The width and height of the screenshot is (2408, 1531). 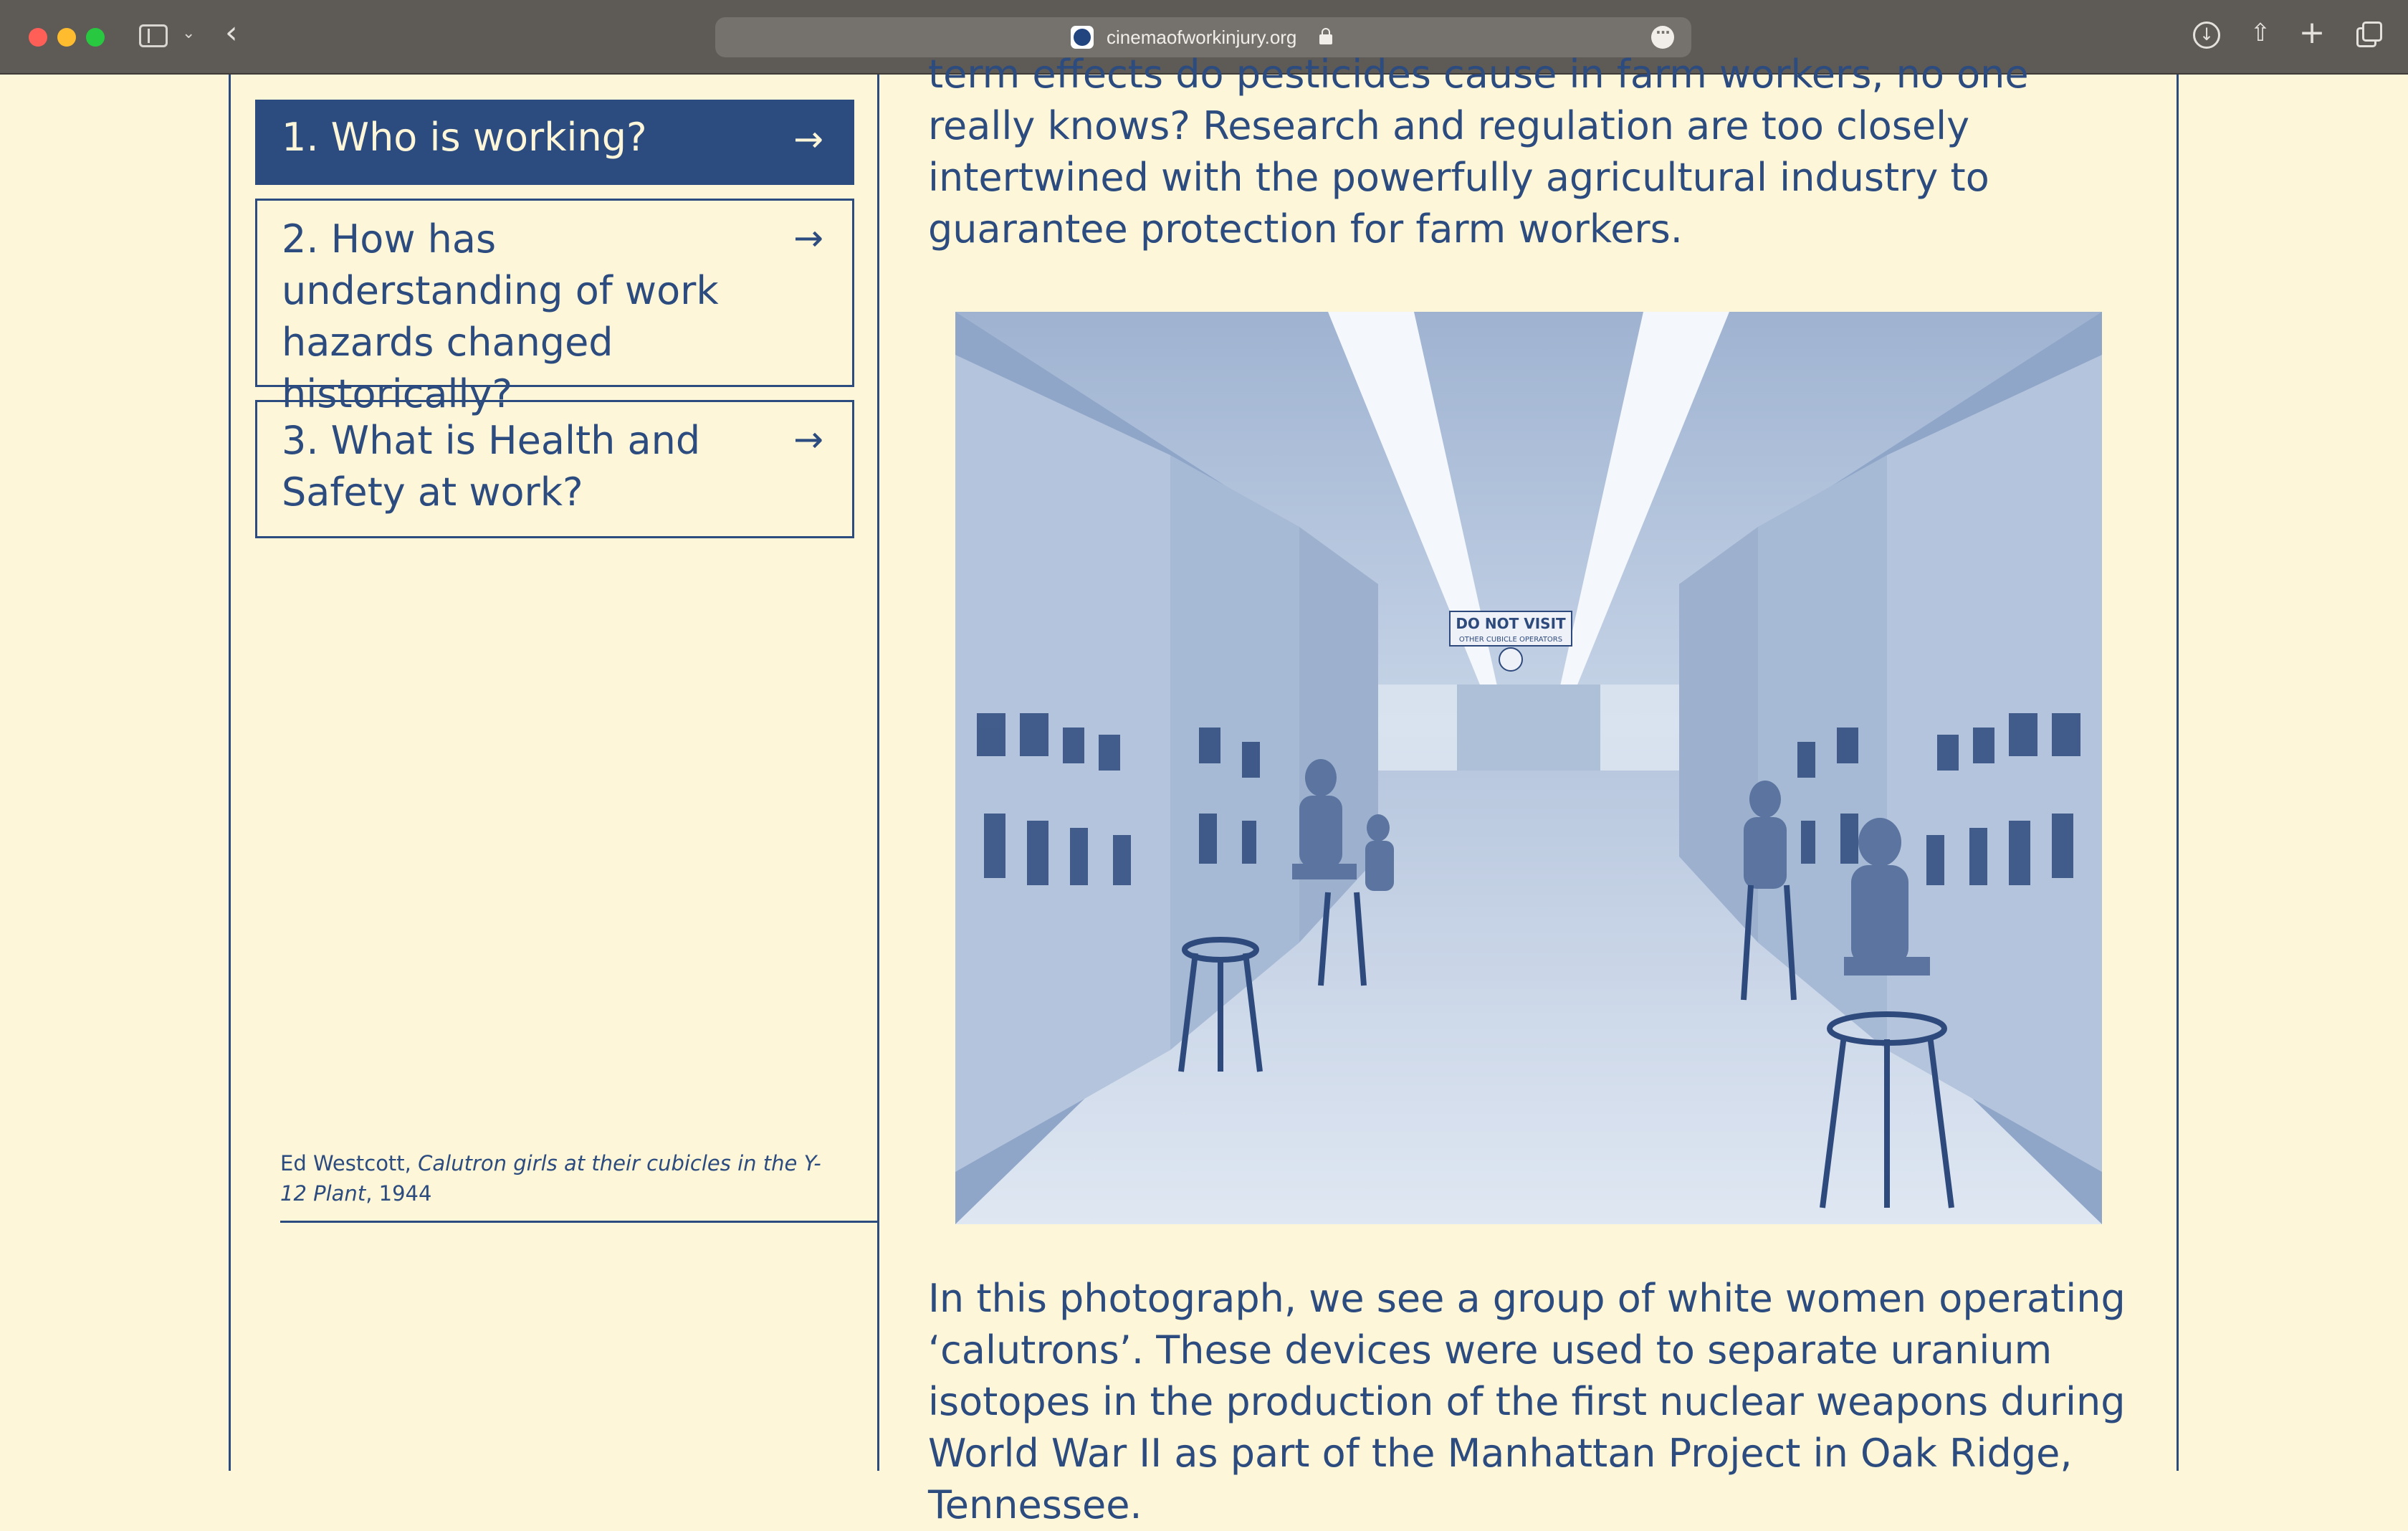 I want to click on lock-icon, so click(x=1325, y=36).